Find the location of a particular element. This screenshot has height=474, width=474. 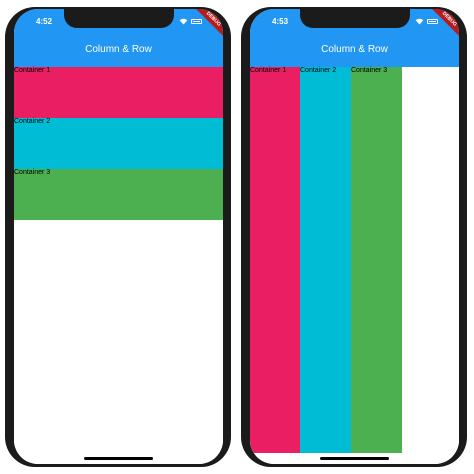

status-time: 4:52 is located at coordinates (44, 21).